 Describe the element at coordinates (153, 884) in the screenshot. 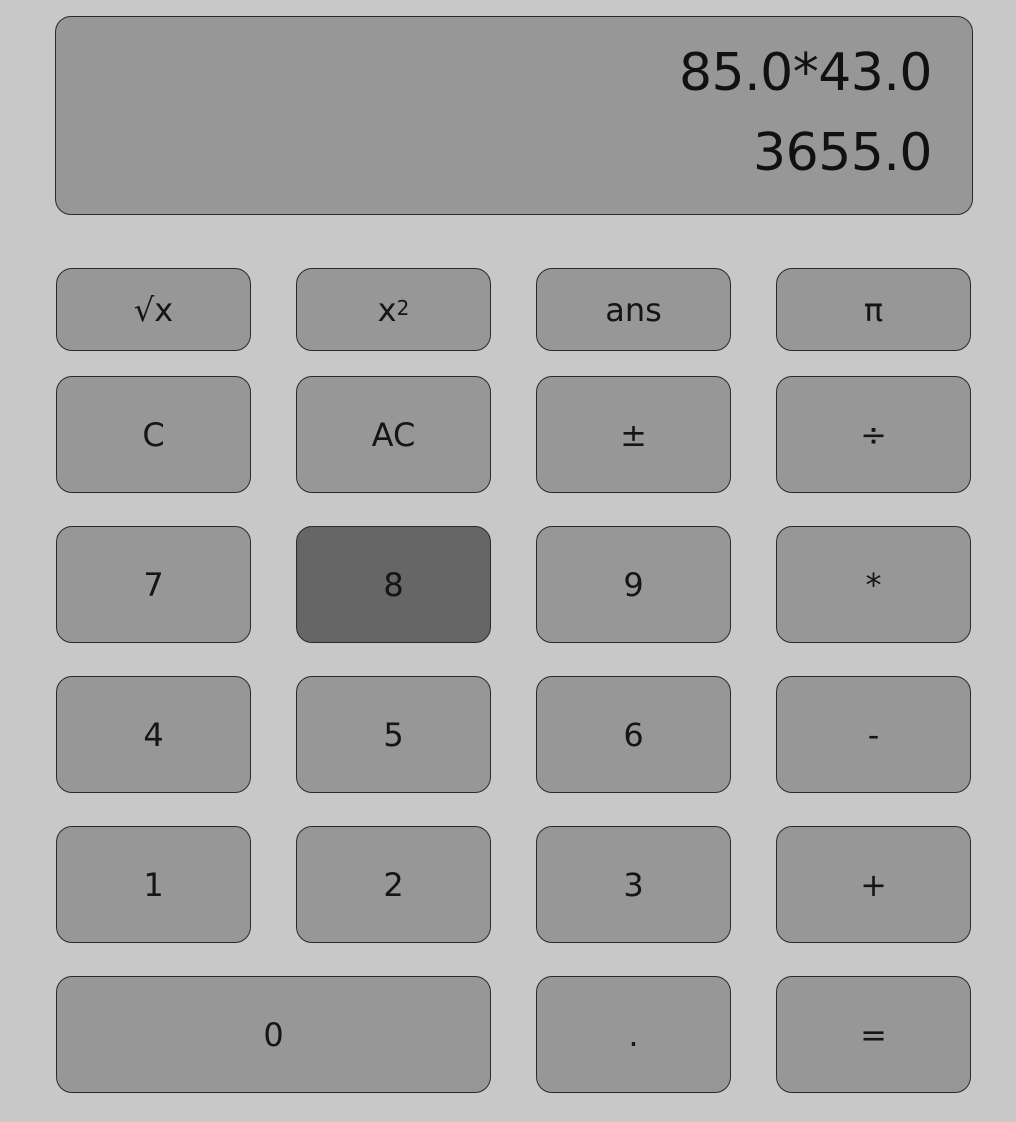

I see `digit-1-button: 1` at that location.